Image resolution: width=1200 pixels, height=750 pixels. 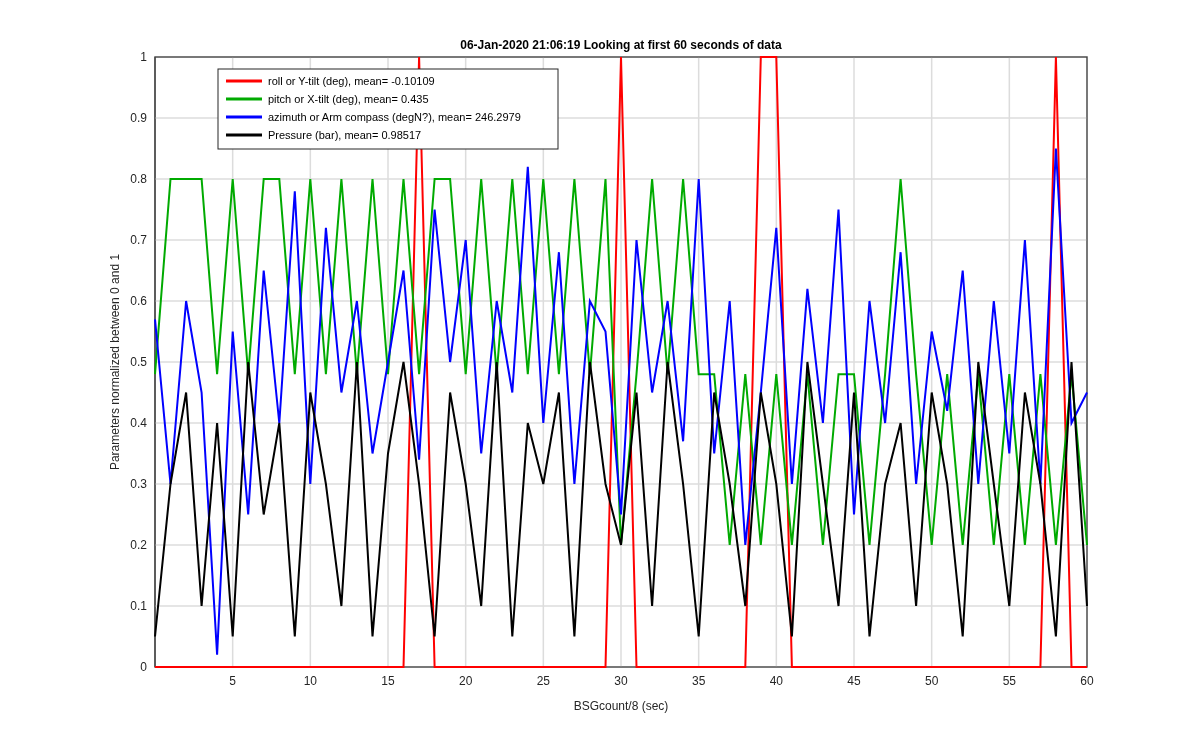 I want to click on y-tick-label: 0.1, so click(x=138, y=606).